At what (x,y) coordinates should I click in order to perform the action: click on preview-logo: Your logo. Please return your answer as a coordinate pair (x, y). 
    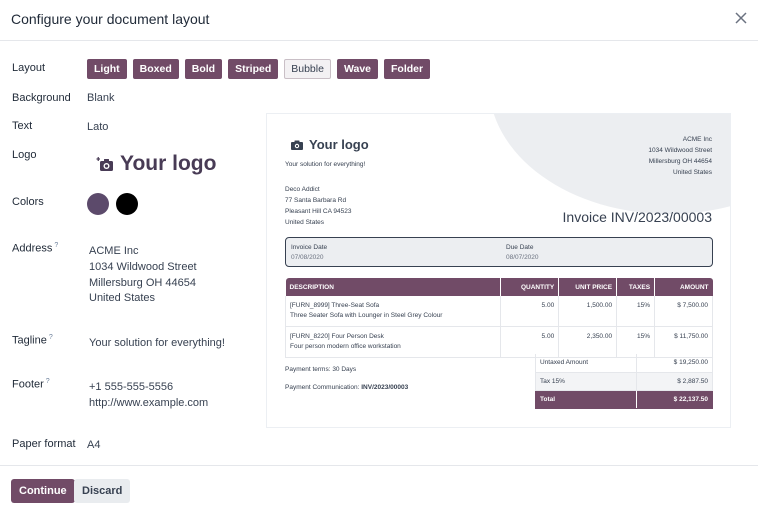
    Looking at the image, I should click on (330, 144).